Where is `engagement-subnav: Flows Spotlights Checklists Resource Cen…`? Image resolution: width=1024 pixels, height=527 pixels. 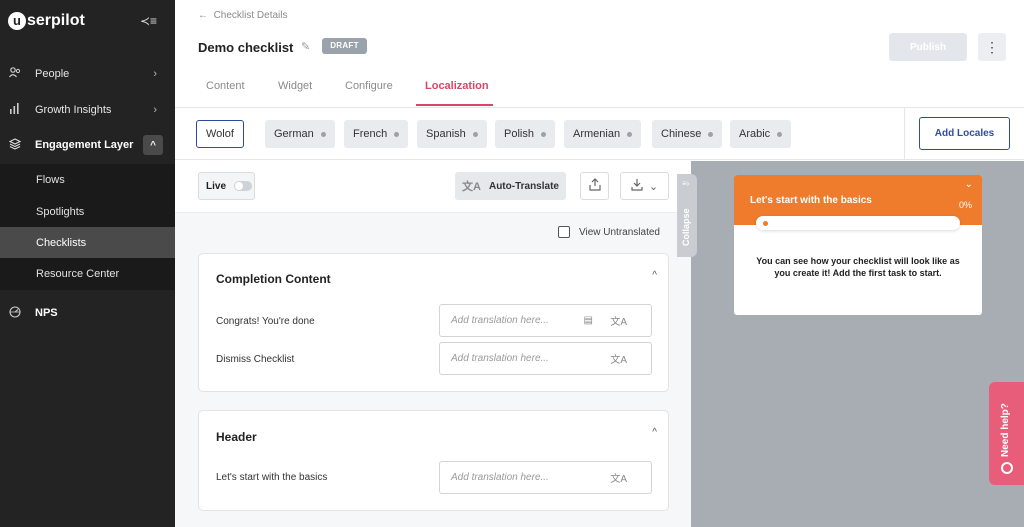
engagement-subnav: Flows Spotlights Checklists Resource Cen… is located at coordinates (87, 227).